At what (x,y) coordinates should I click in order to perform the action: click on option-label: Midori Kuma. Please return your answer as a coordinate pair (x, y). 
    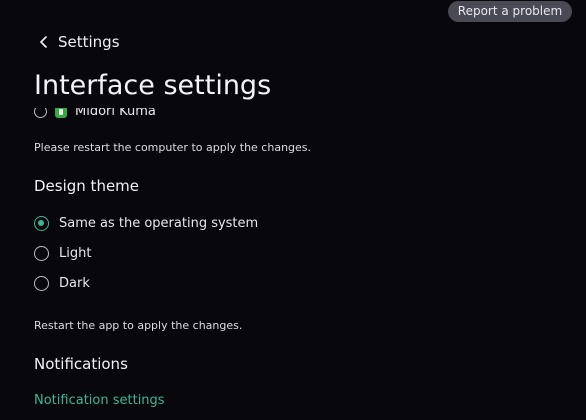
    Looking at the image, I should click on (115, 113).